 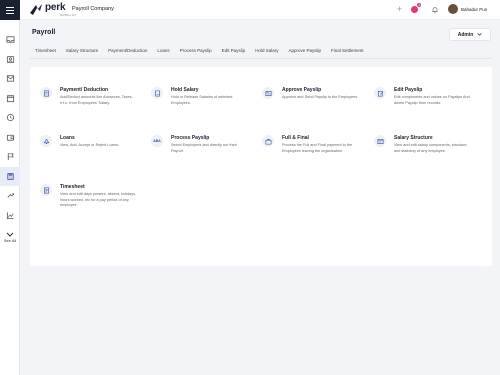 I want to click on item-title: Approve Payslip, so click(x=302, y=90).